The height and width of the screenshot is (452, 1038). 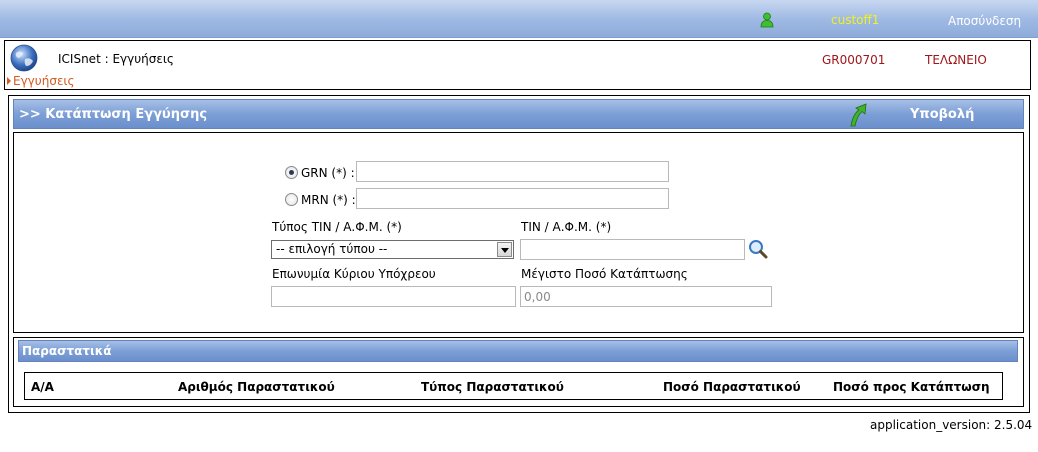 I want to click on max-amount-label: Μέγιστο Ποσό Κατάπτωσης, so click(x=604, y=274).